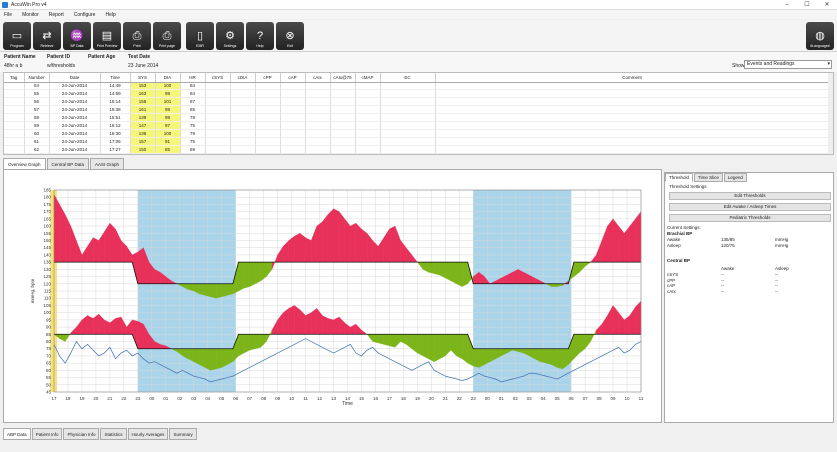  I want to click on tab-statistics: Statistics, so click(113, 434).